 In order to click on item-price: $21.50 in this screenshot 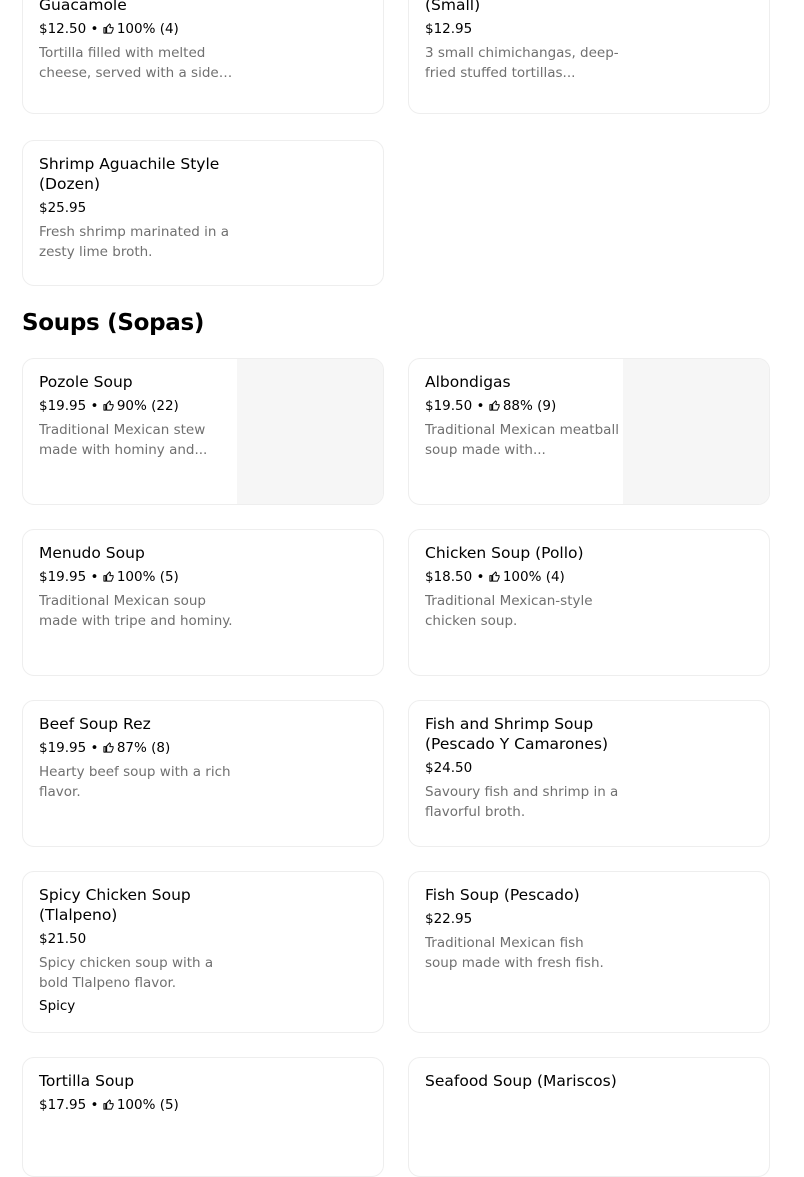, I will do `click(63, 939)`.